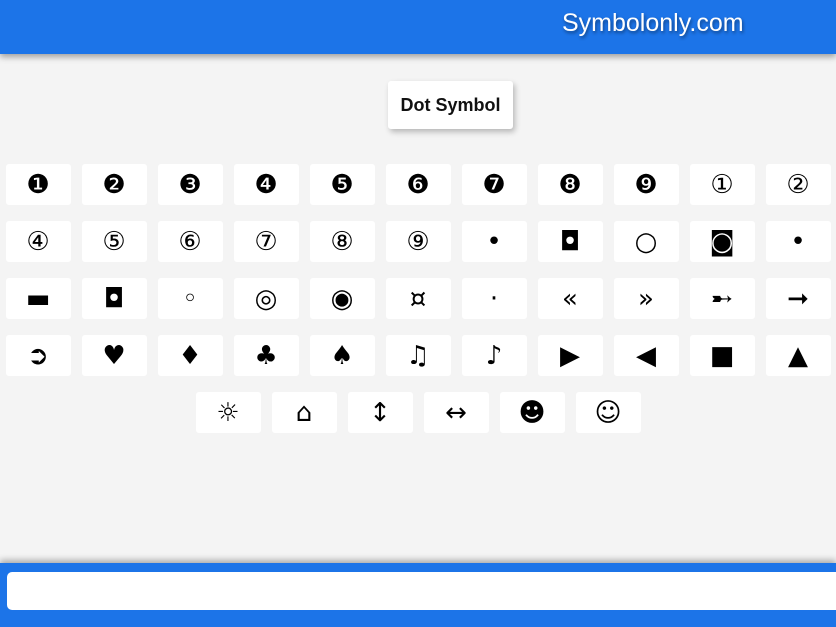 The image size is (836, 627). I want to click on symbol-button: ❷, so click(114, 184).